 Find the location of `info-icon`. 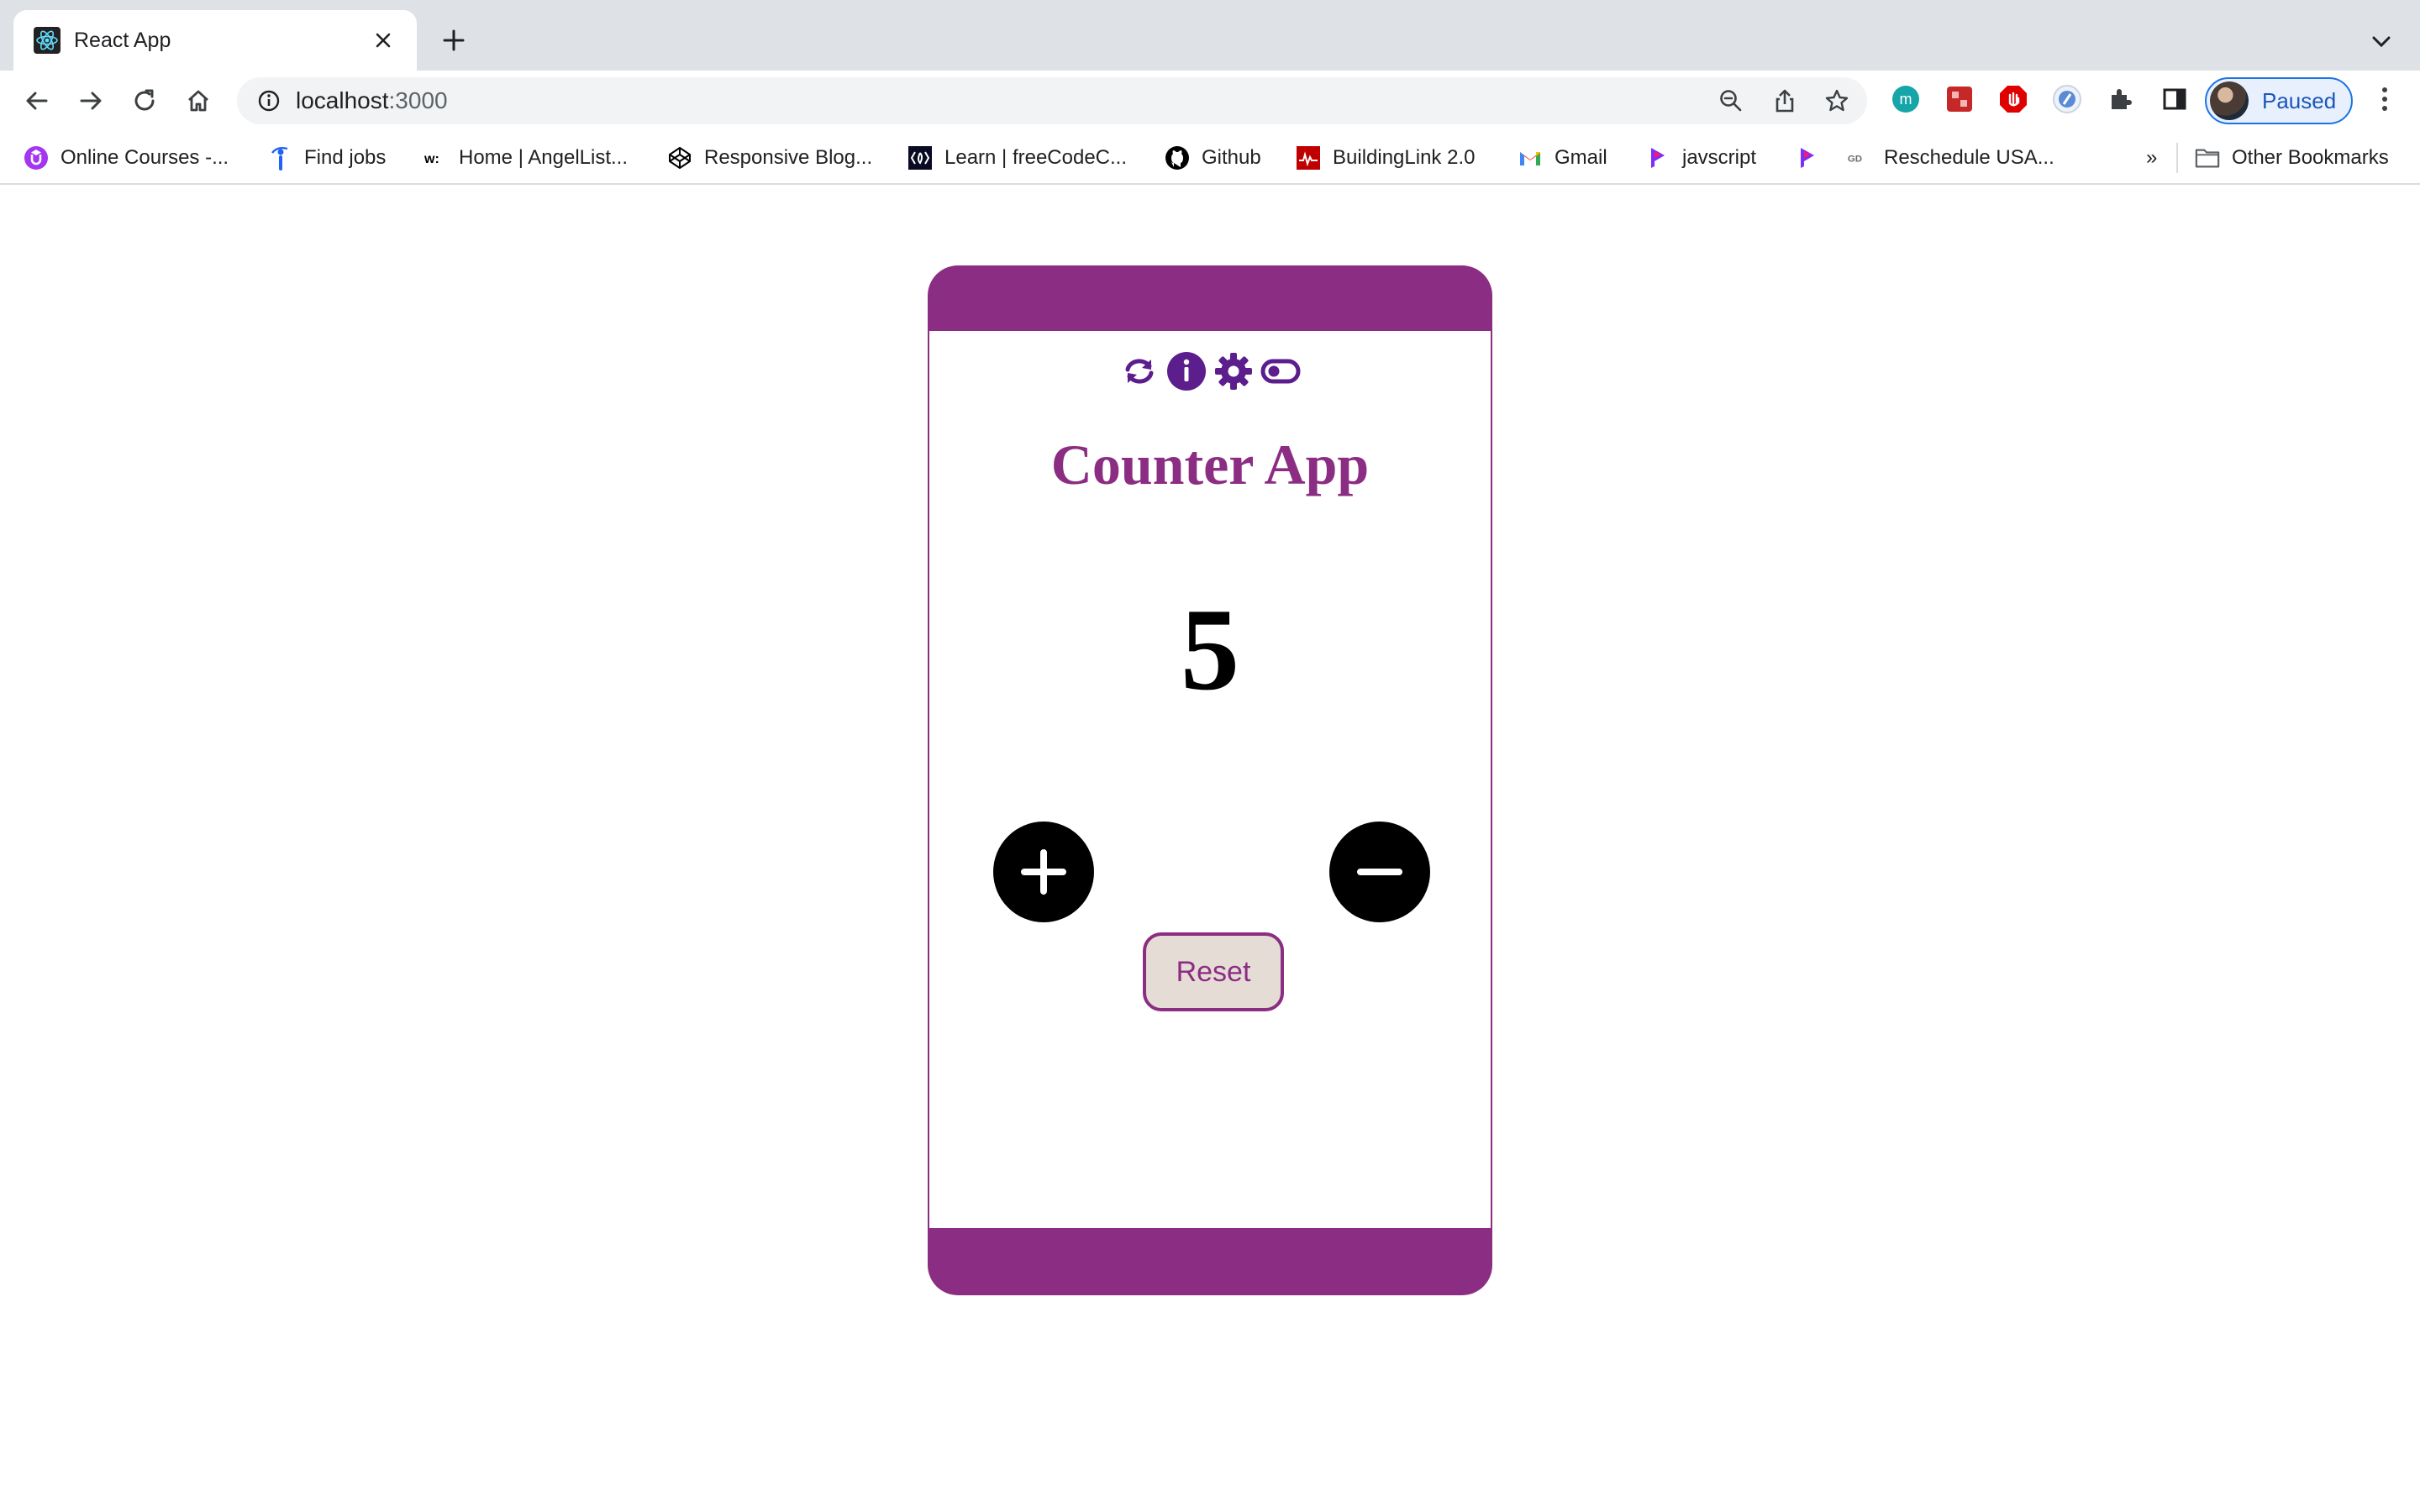

info-icon is located at coordinates (1186, 371).